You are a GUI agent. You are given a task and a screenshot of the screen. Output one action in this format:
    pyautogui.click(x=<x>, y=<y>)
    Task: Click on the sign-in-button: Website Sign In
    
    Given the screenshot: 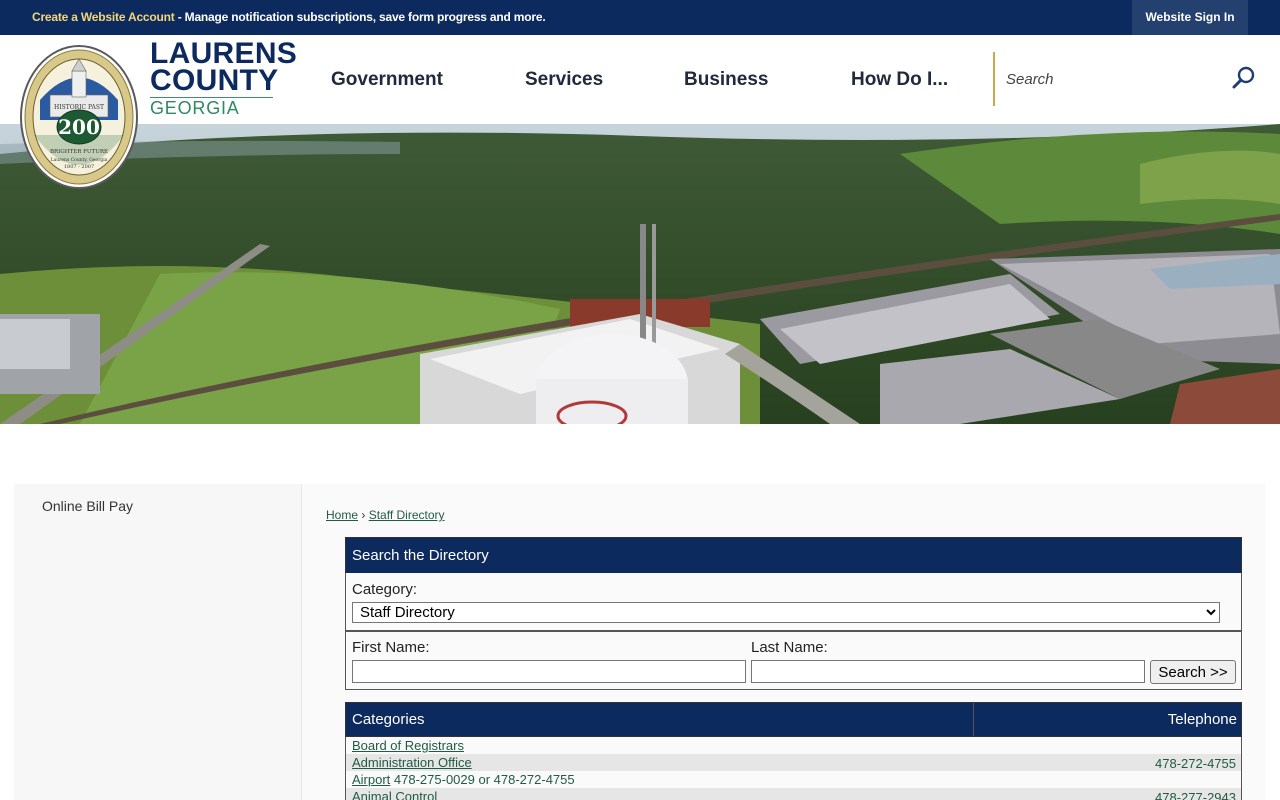 What is the action you would take?
    pyautogui.click(x=1190, y=17)
    